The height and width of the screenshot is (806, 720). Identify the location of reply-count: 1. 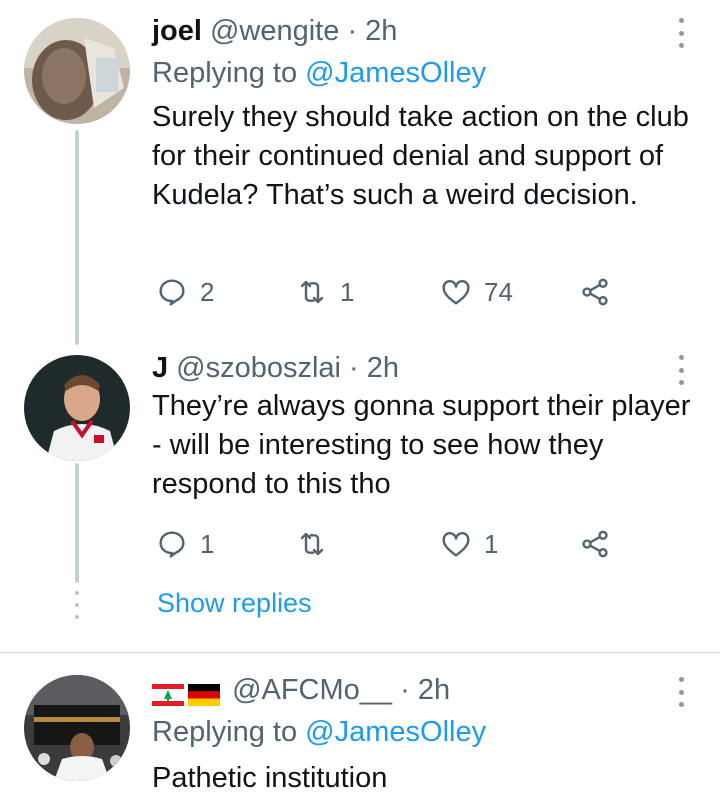
(207, 543).